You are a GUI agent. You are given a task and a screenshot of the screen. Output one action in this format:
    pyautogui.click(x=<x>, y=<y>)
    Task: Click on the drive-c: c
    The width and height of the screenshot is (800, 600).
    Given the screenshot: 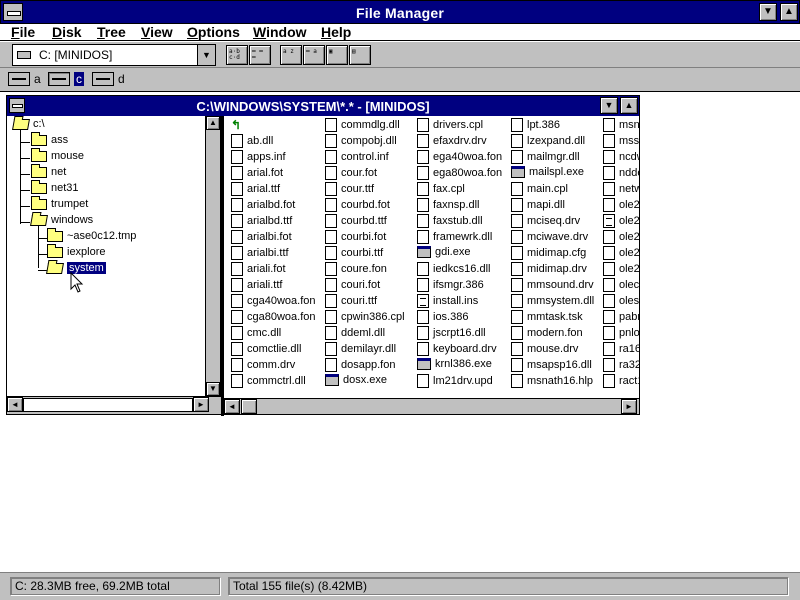 What is the action you would take?
    pyautogui.click(x=66, y=80)
    